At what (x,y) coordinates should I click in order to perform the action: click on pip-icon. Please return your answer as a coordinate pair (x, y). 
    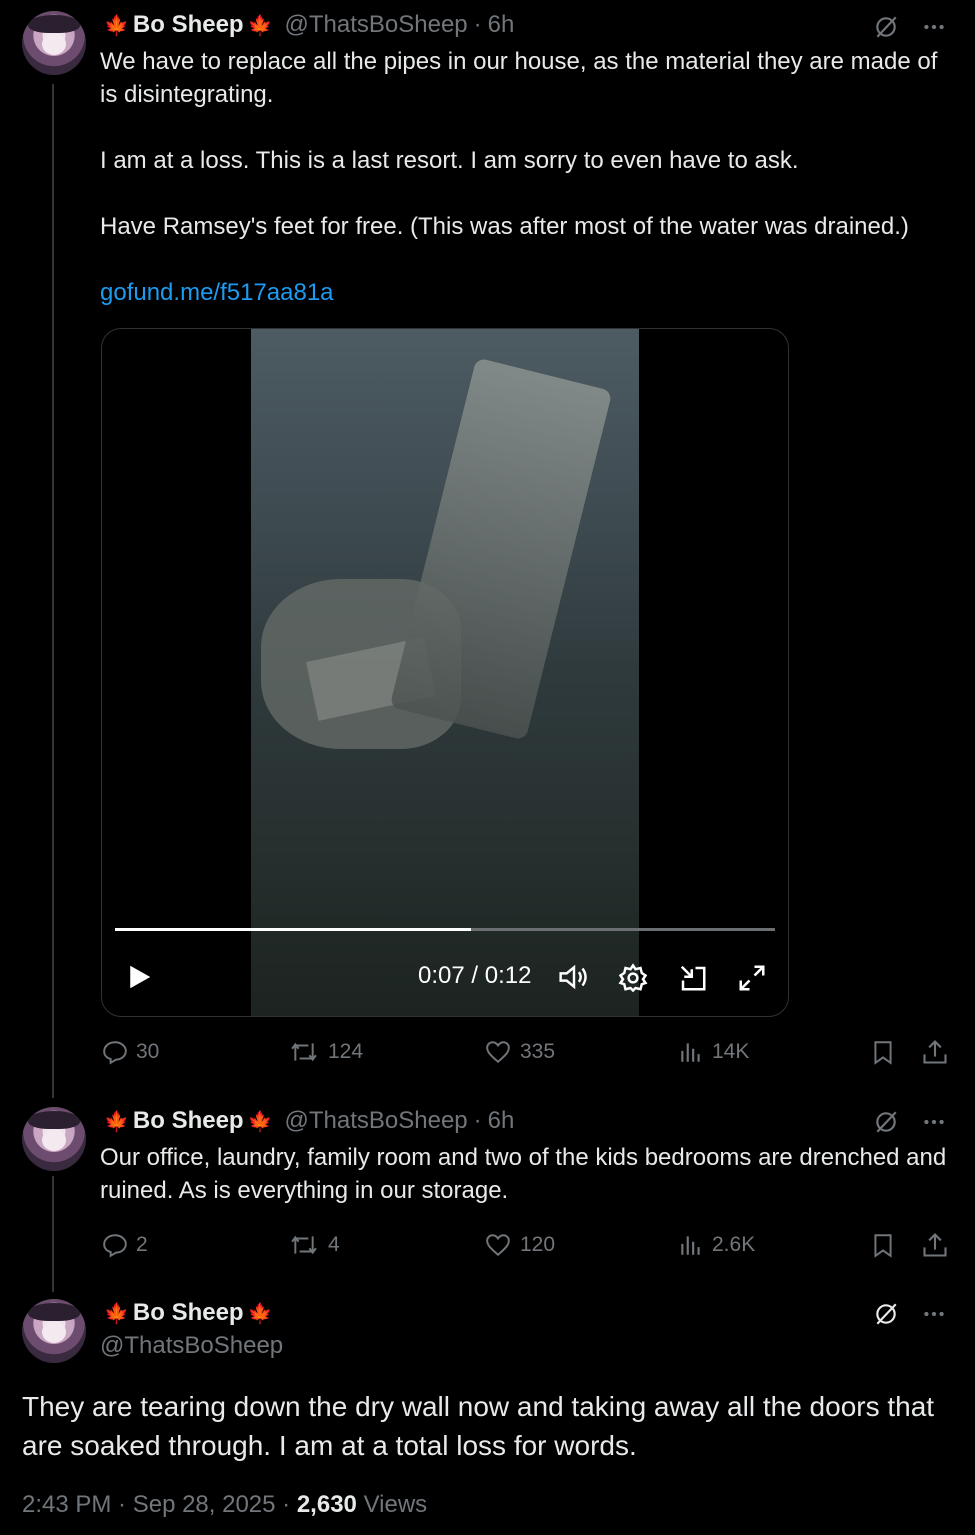
    Looking at the image, I should click on (693, 978).